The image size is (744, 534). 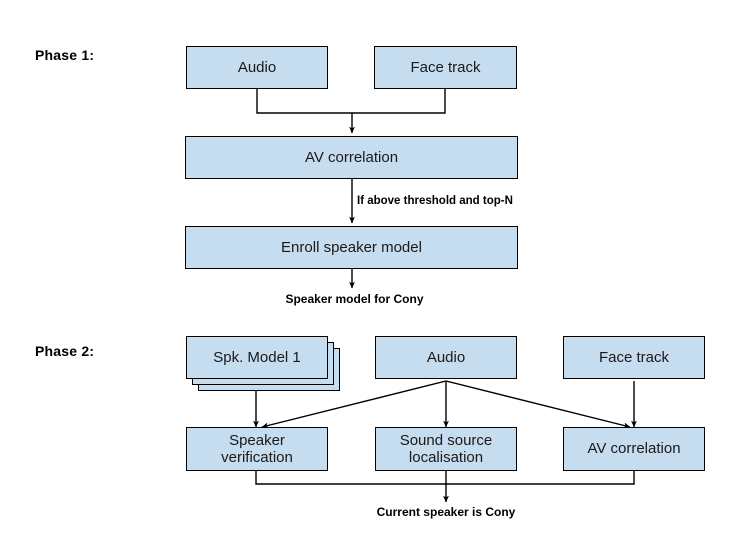 I want to click on node-phase2-av-correlation-label: AV correlation, so click(x=634, y=449).